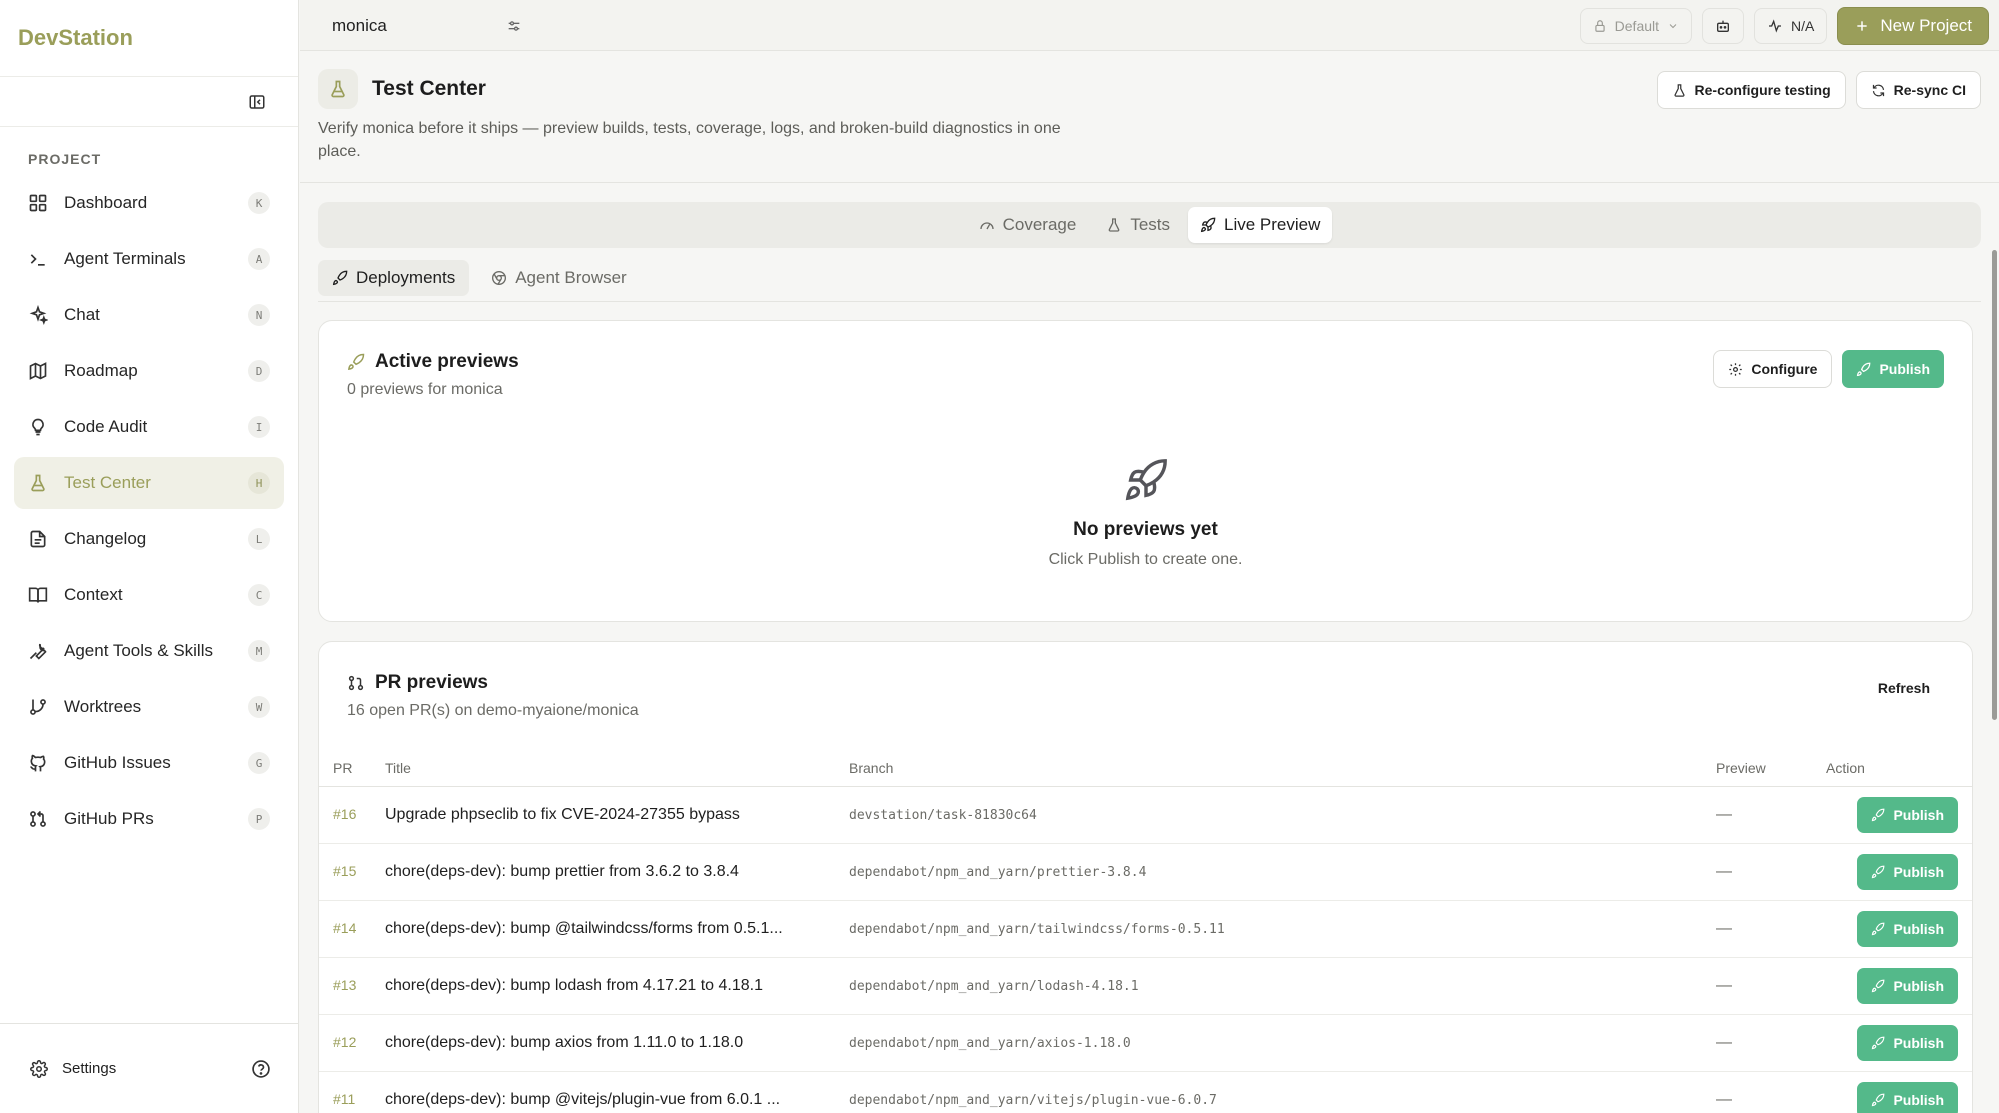 The width and height of the screenshot is (1999, 1113). Describe the element at coordinates (257, 102) in the screenshot. I see `sidebar-collapse-icon` at that location.